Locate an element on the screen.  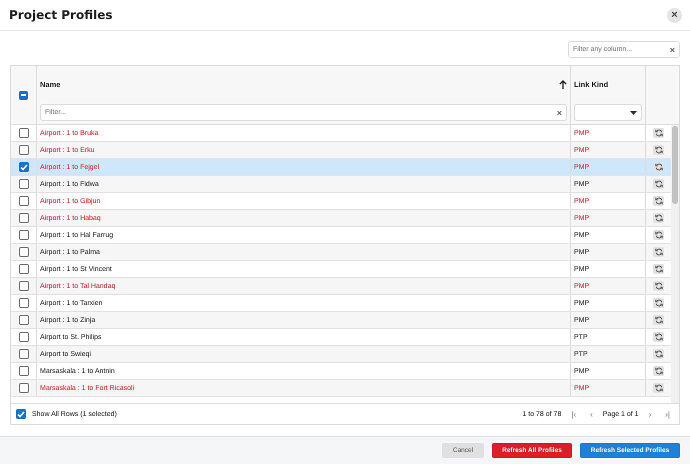
select-all-checkbox is located at coordinates (23, 95).